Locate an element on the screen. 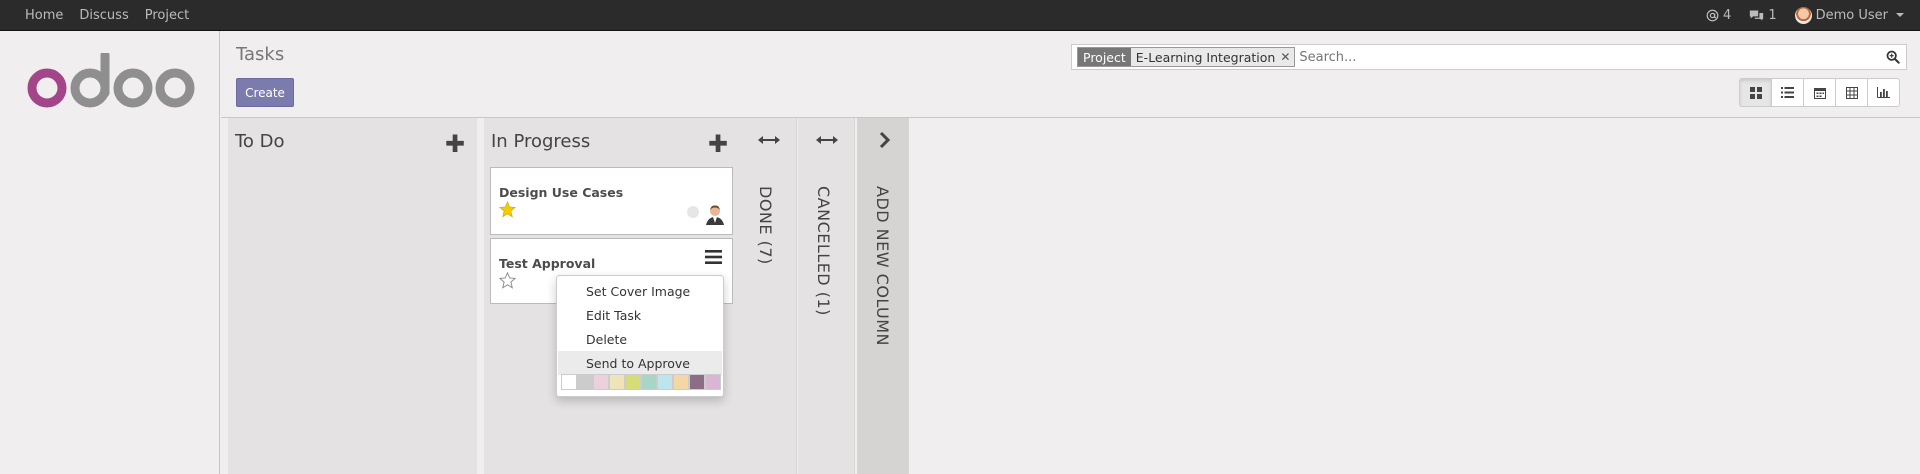 The height and width of the screenshot is (474, 1920). star-filled-icon is located at coordinates (507, 209).